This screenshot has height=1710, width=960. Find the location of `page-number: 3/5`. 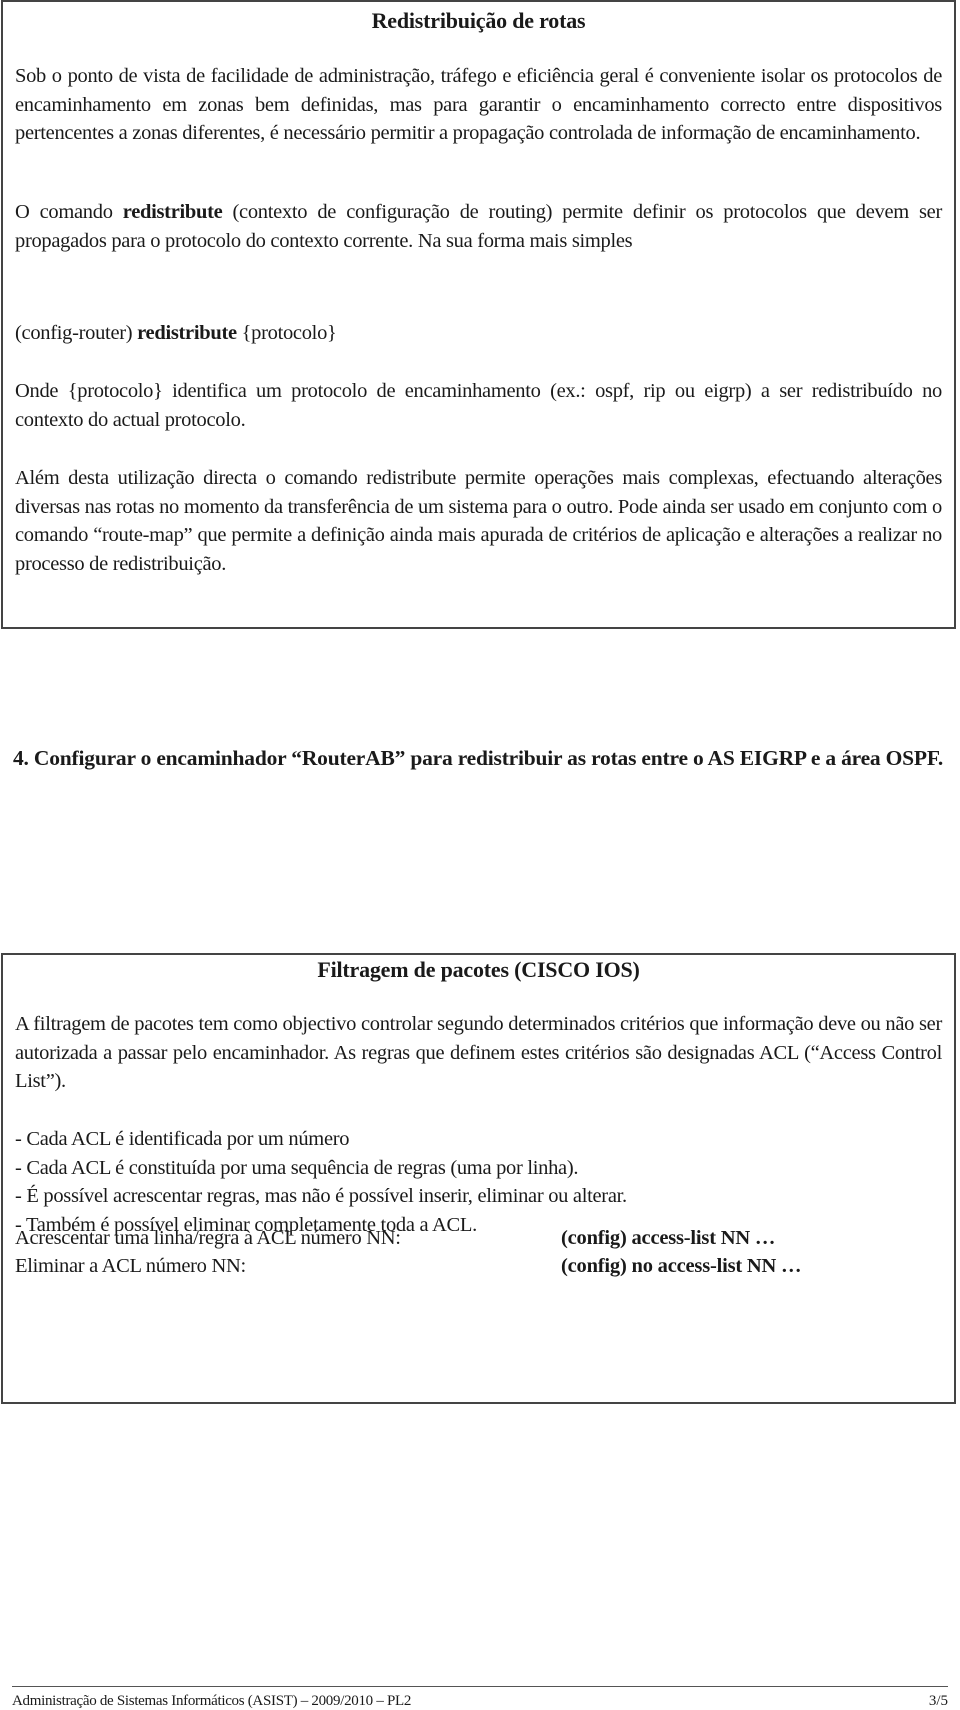

page-number: 3/5 is located at coordinates (938, 1701).